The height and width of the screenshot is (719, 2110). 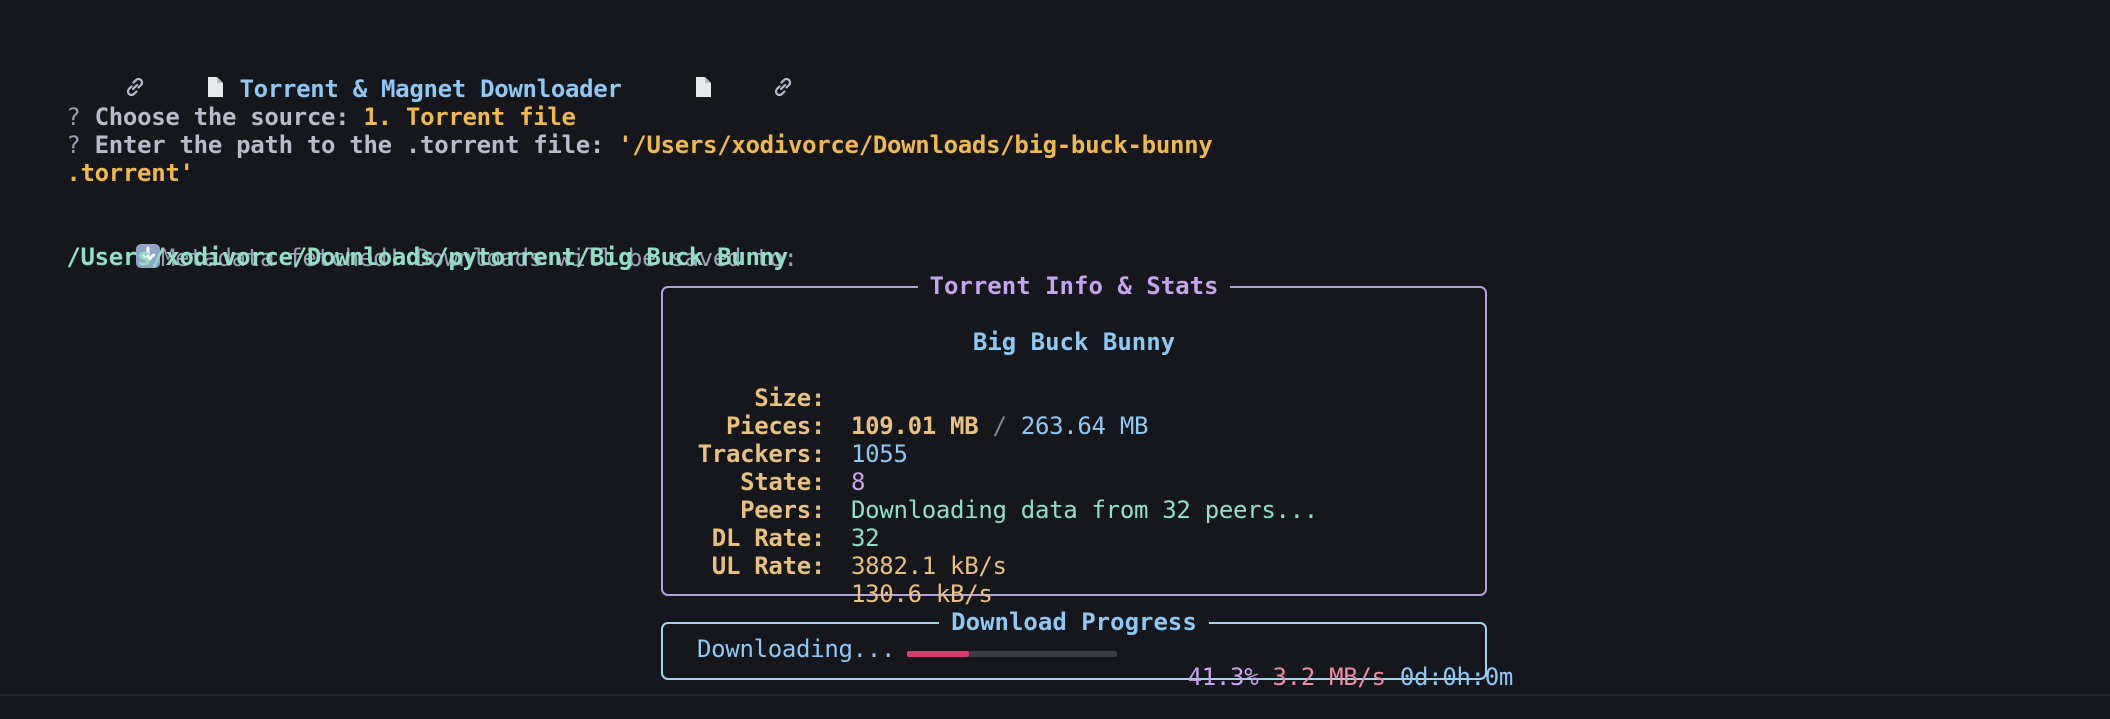 I want to click on size-downloaded: 109.01 MB, so click(x=915, y=426).